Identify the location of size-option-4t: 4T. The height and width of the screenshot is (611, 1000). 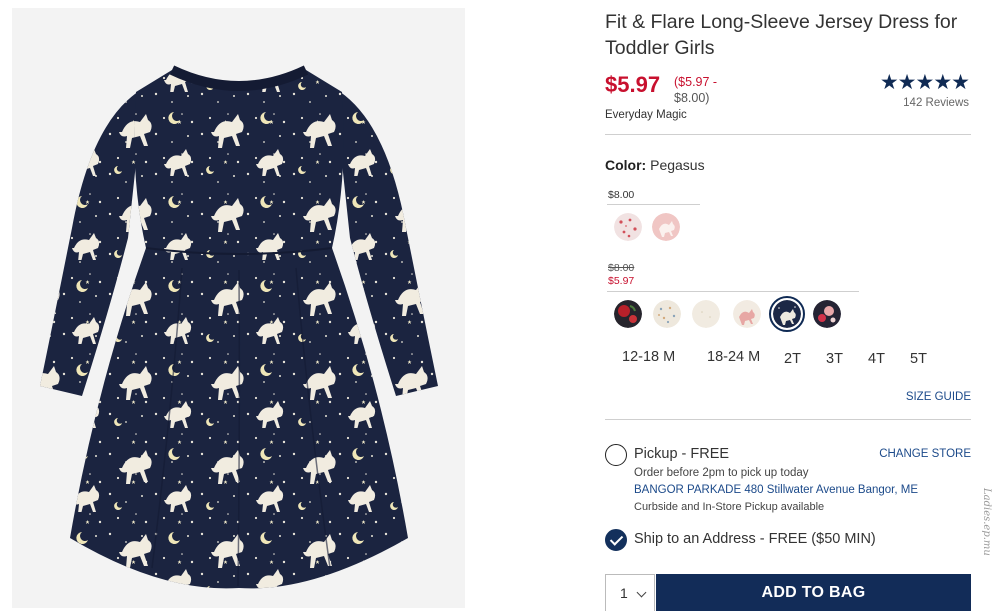
(876, 359).